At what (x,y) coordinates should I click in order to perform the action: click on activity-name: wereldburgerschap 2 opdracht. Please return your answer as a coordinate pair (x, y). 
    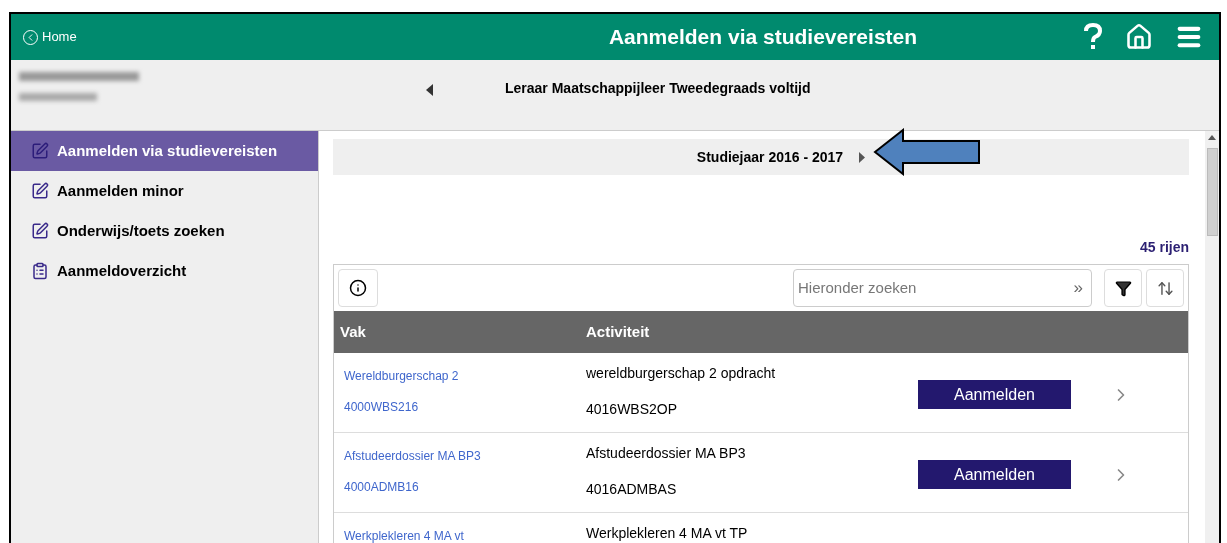
    Looking at the image, I should click on (681, 373).